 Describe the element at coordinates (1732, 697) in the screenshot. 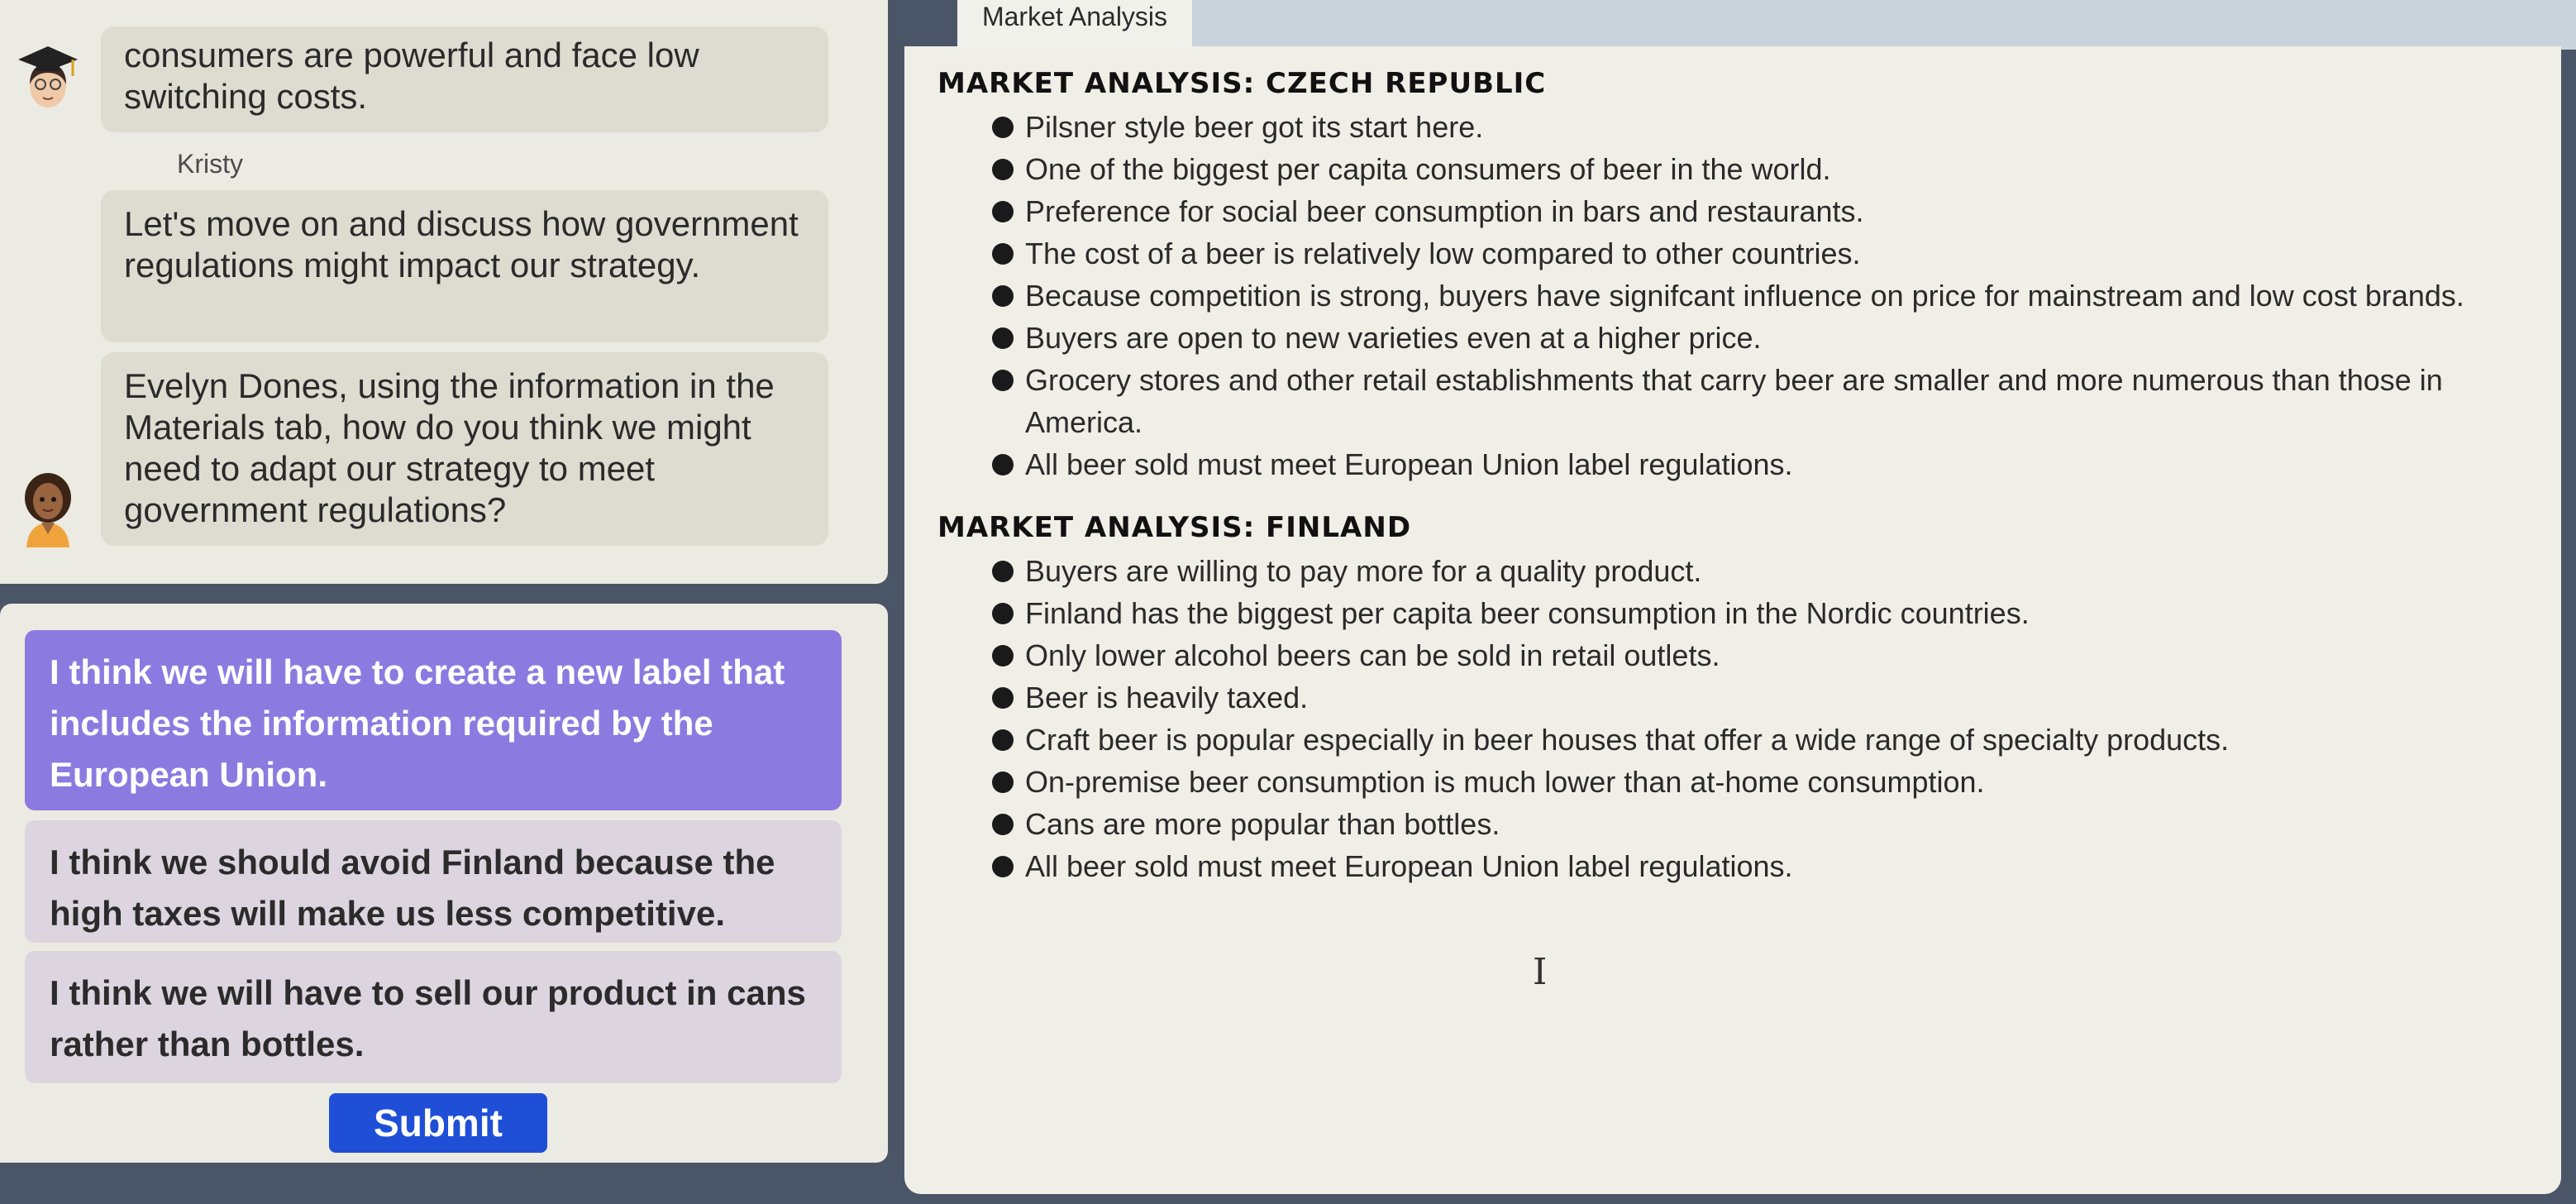

I see `list-item: Beer is heavily taxed.` at that location.